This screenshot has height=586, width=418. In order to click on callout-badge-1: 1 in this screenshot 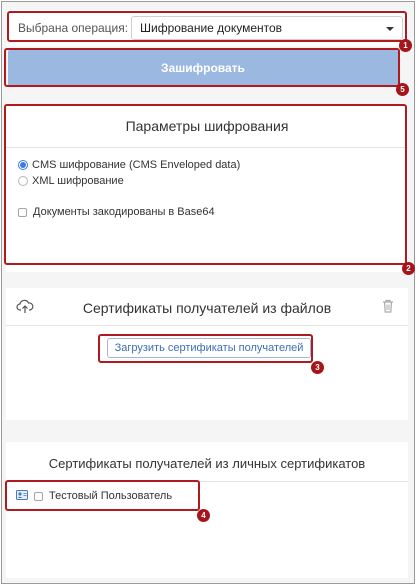, I will do `click(405, 45)`.